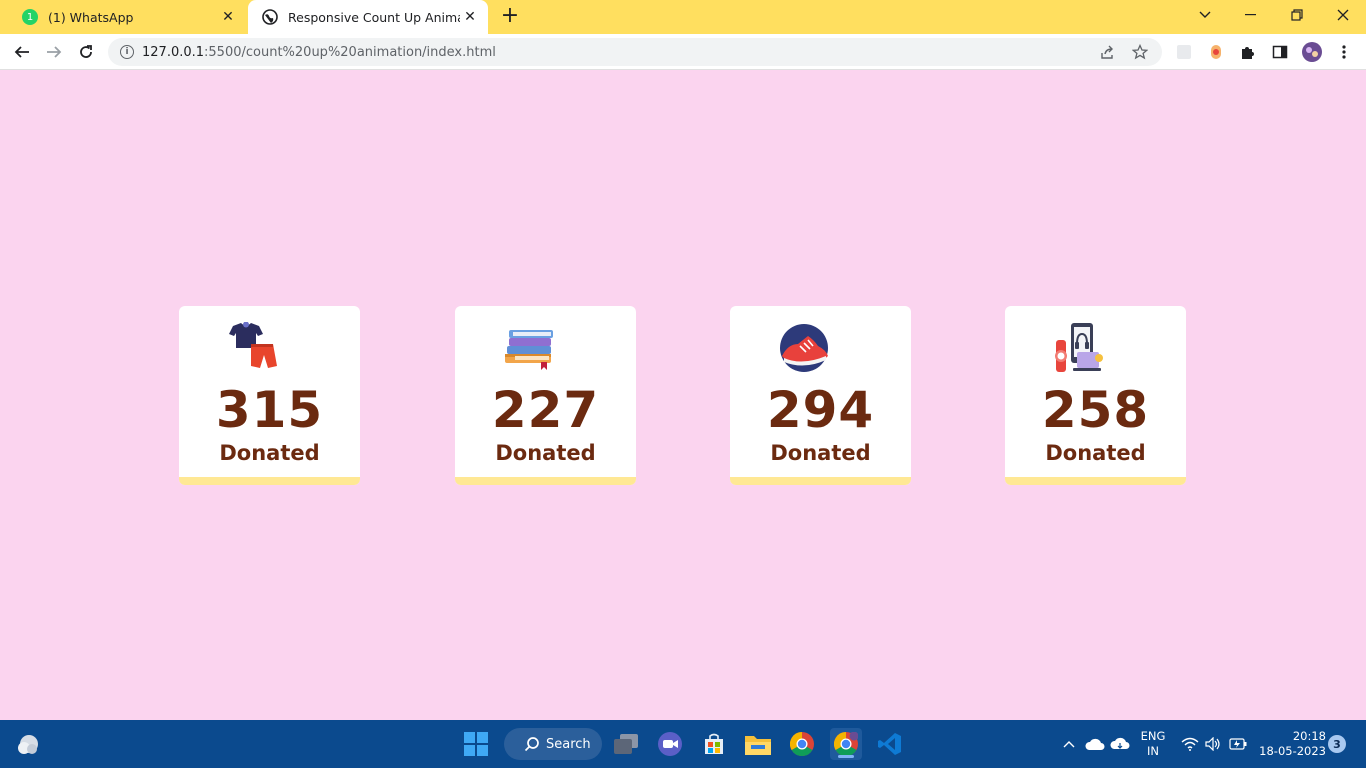 Image resolution: width=1366 pixels, height=768 pixels. What do you see at coordinates (270, 17) in the screenshot?
I see `globe-icon` at bounding box center [270, 17].